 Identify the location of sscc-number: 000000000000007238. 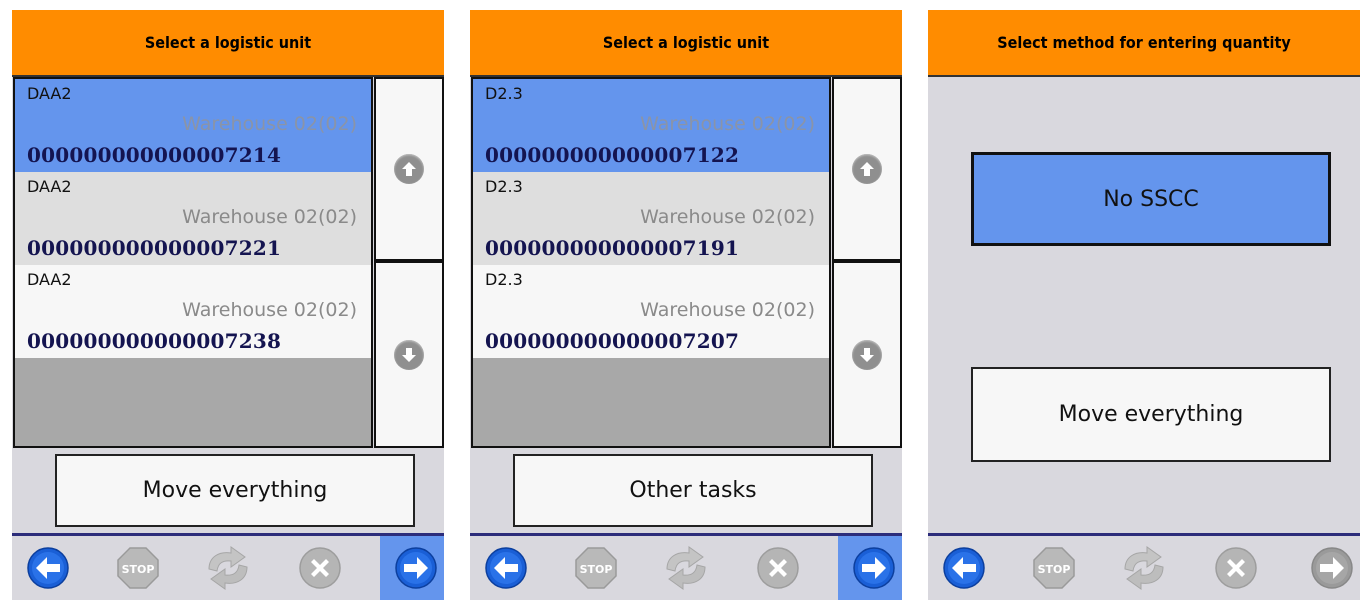
(154, 341).